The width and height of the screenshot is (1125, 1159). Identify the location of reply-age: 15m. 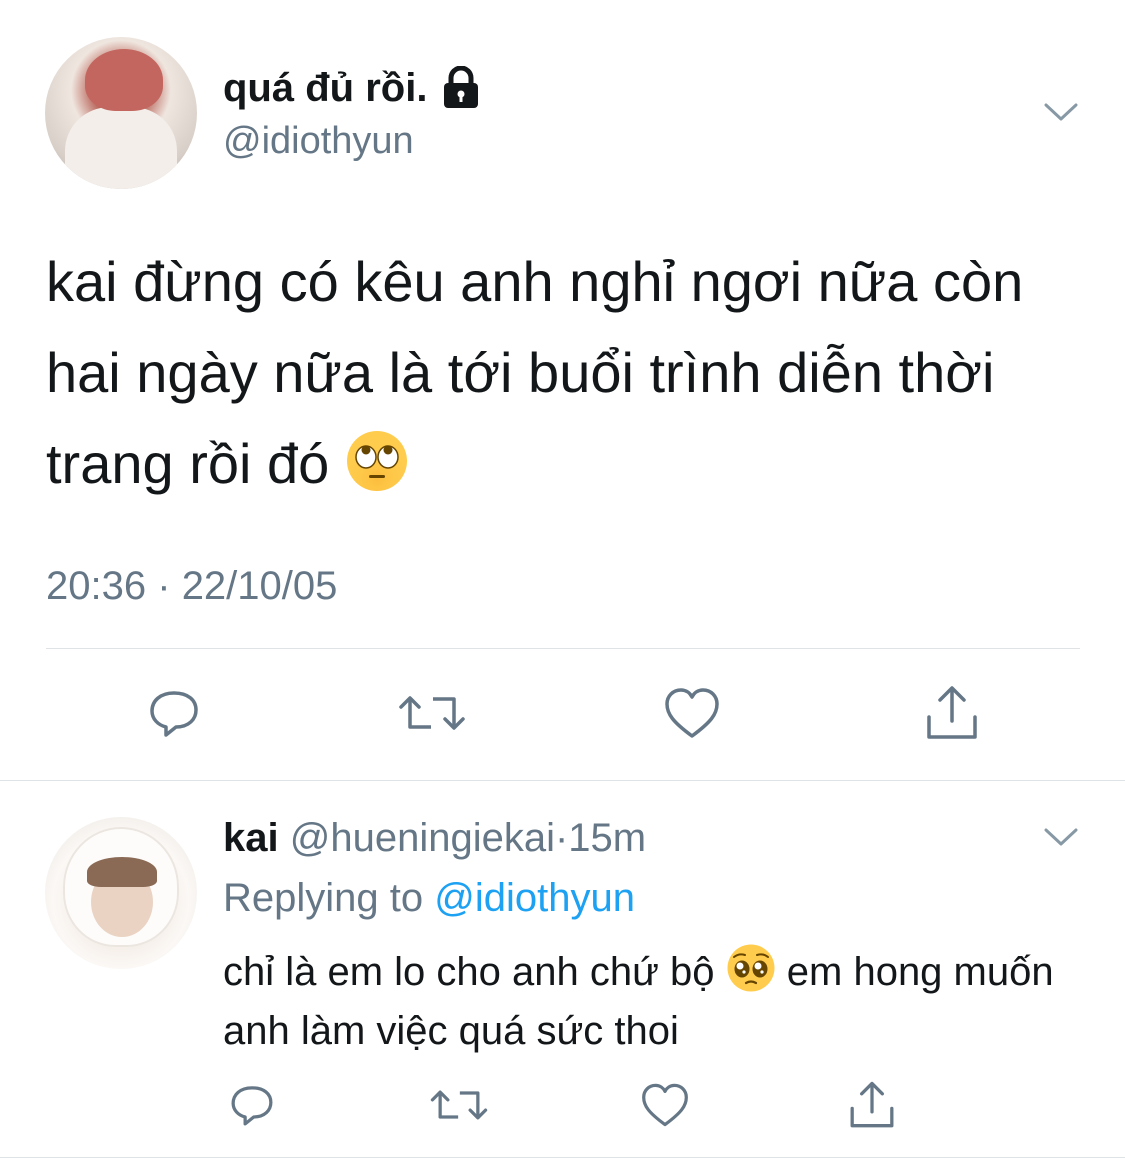
(607, 838).